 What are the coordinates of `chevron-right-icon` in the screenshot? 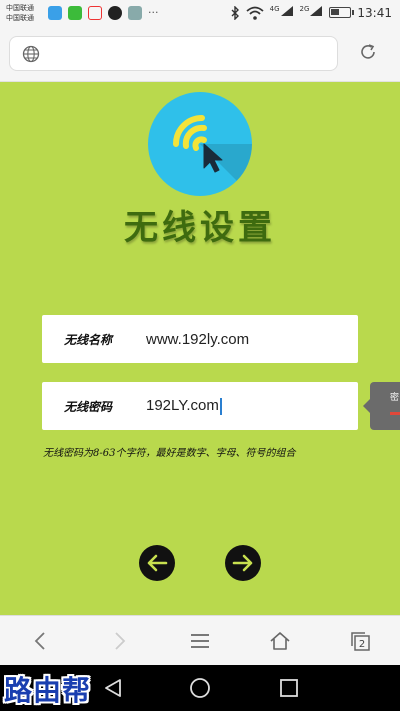 It's located at (120, 641).